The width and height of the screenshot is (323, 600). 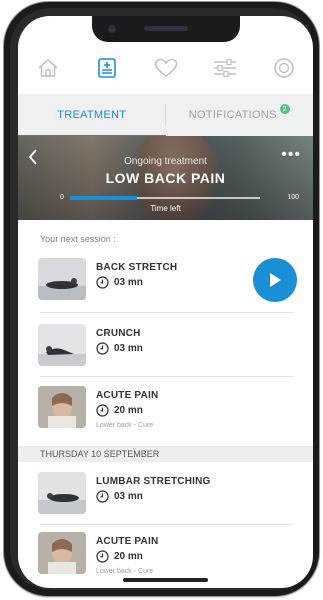 I want to click on progress-track, so click(x=165, y=198).